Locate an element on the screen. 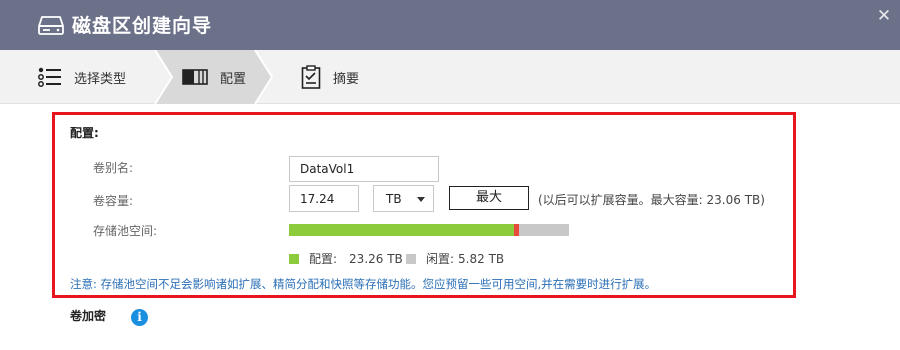  pool-label: 存储池空间: is located at coordinates (125, 231).